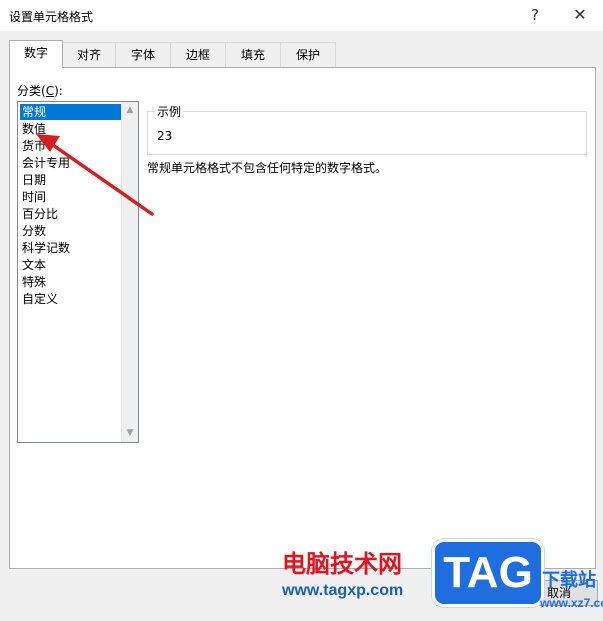 The image size is (603, 621). What do you see at coordinates (129, 272) in the screenshot?
I see `listbox-scrollbar: ▲ ▼` at bounding box center [129, 272].